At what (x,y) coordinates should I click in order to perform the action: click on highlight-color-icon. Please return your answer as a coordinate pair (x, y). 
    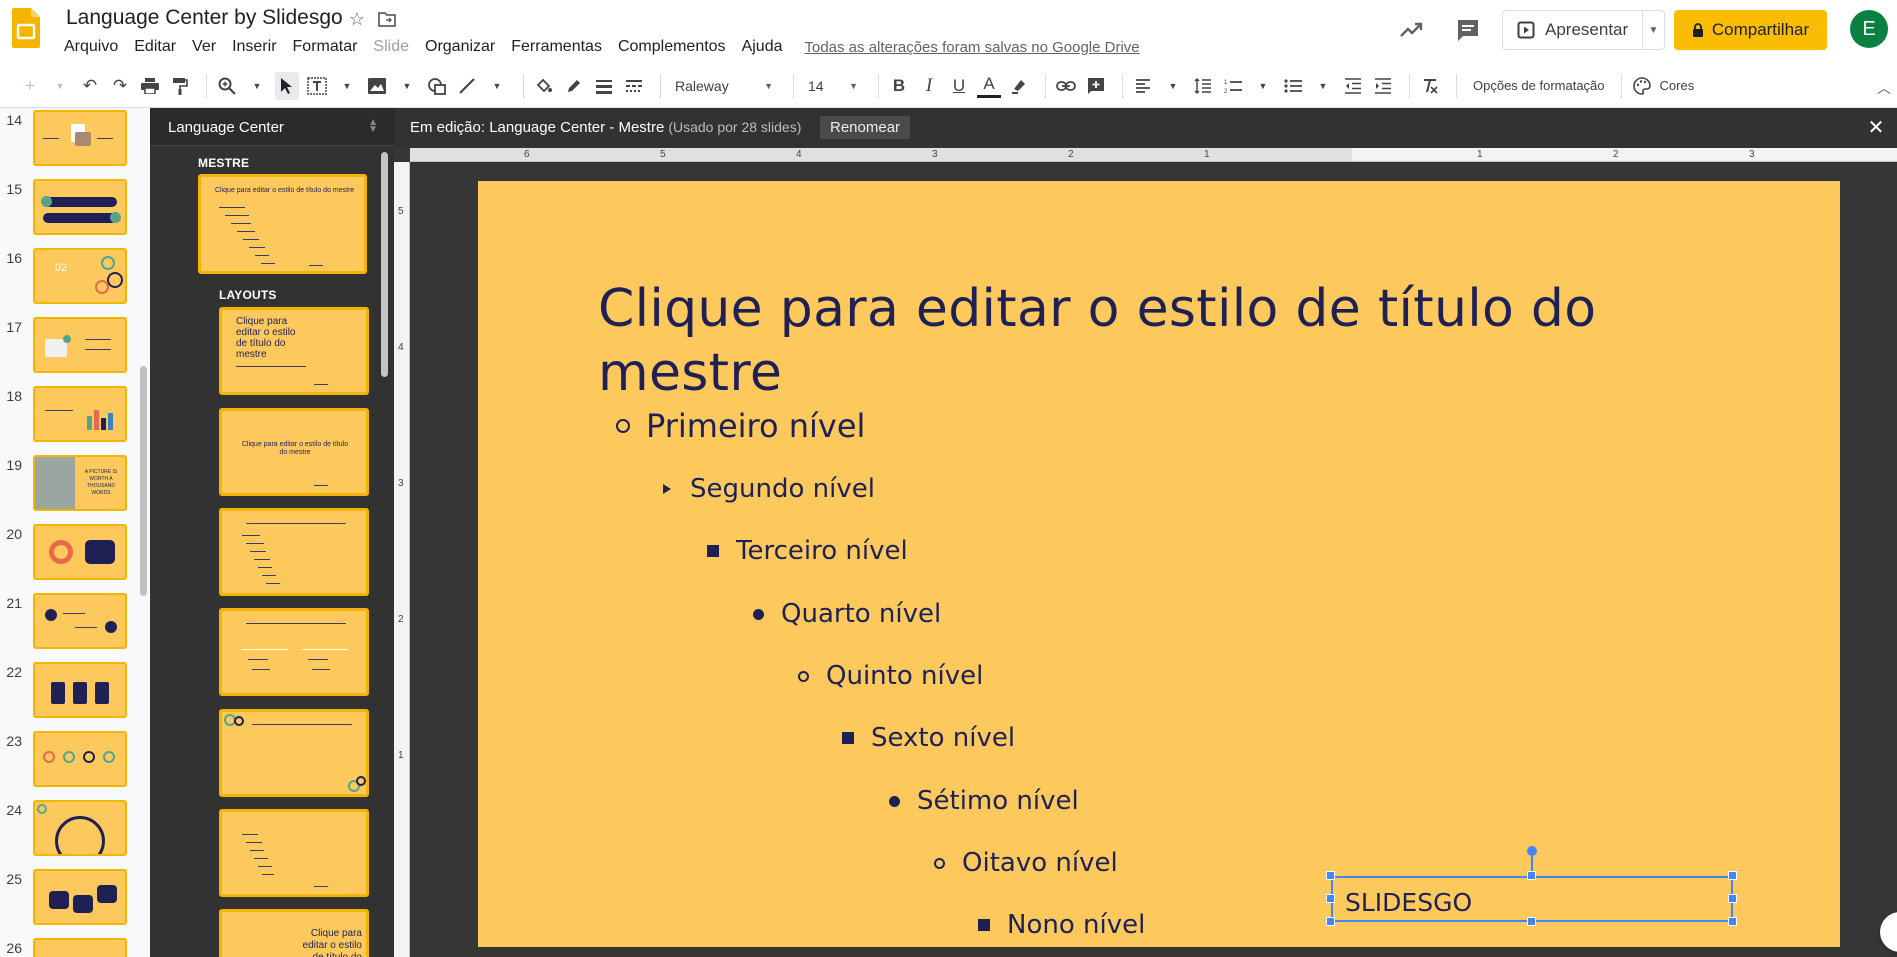
    Looking at the image, I should click on (1019, 86).